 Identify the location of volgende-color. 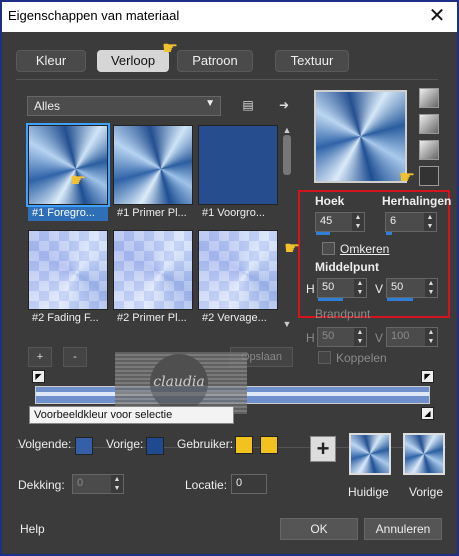
(84, 446).